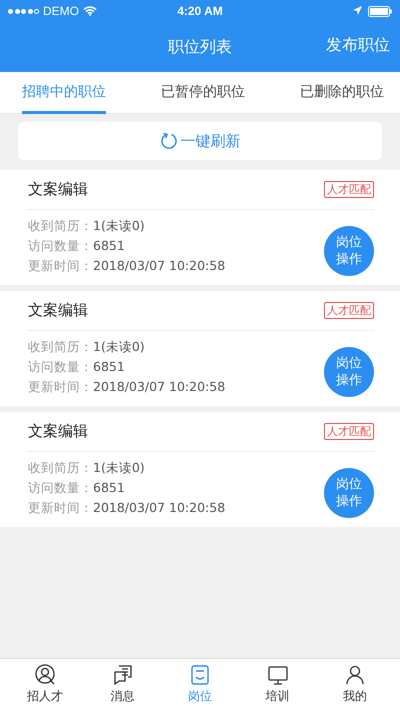  What do you see at coordinates (200, 47) in the screenshot?
I see `page-title: 职位列表` at bounding box center [200, 47].